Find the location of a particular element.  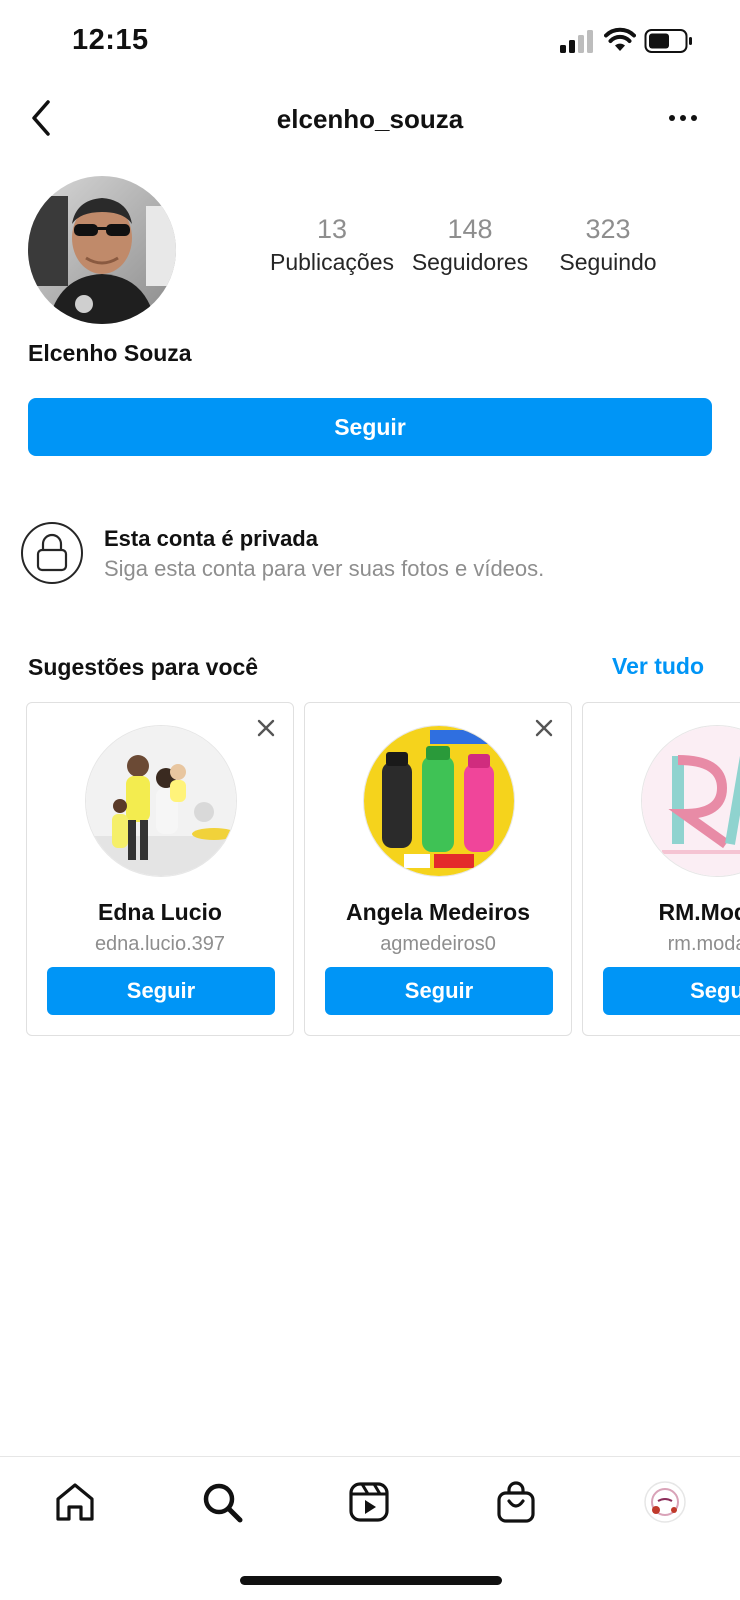

following-label: Seguindo is located at coordinates (608, 262).